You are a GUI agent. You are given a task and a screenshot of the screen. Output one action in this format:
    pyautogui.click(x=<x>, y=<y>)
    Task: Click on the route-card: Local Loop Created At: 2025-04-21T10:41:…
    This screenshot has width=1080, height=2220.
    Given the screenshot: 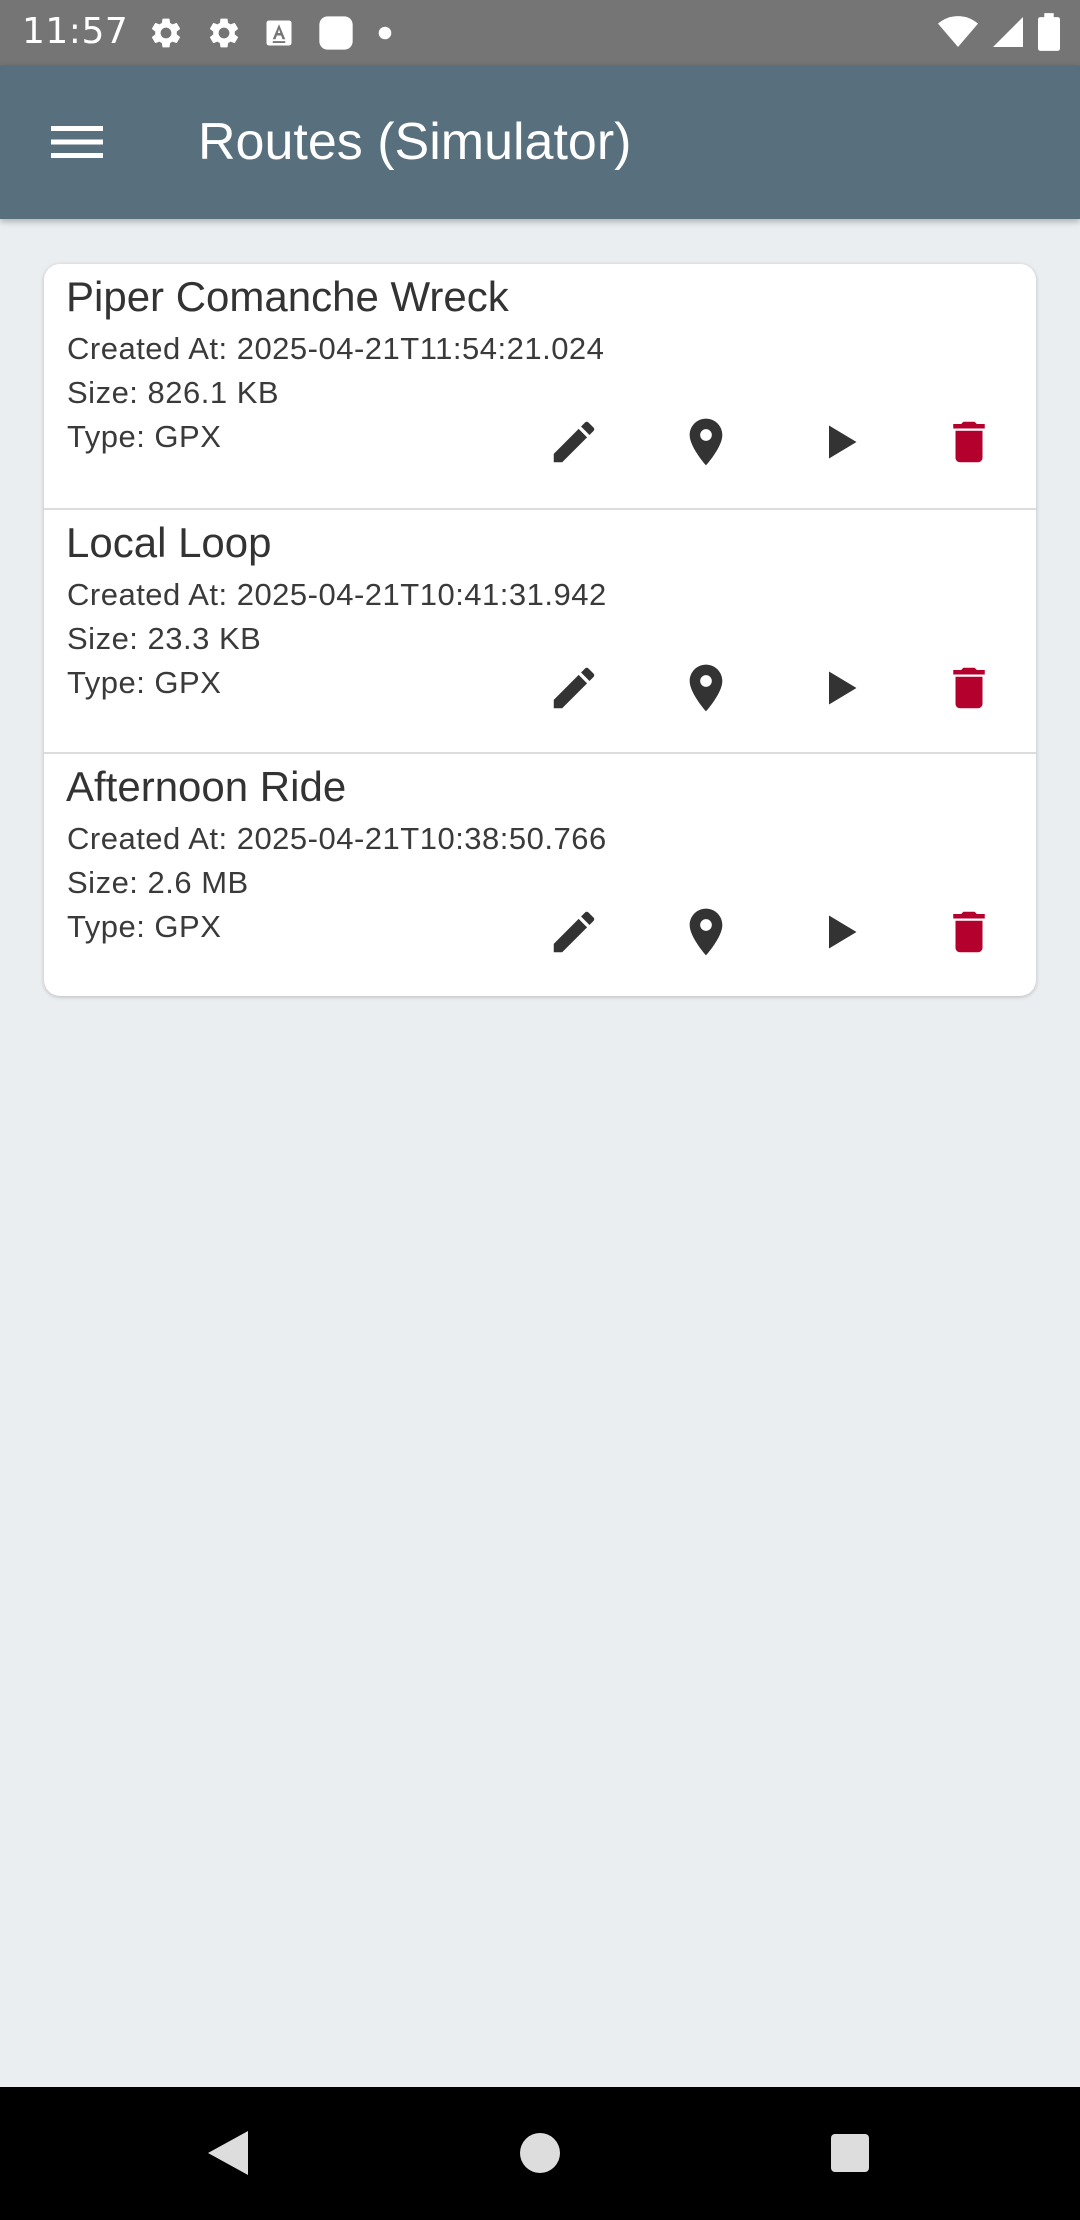 What is the action you would take?
    pyautogui.click(x=540, y=630)
    